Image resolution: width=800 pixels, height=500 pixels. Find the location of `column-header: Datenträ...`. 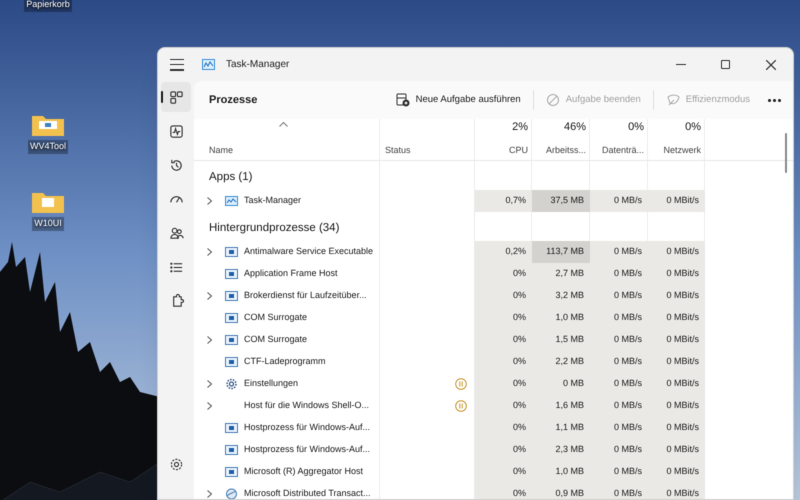

column-header: Datenträ... is located at coordinates (623, 150).